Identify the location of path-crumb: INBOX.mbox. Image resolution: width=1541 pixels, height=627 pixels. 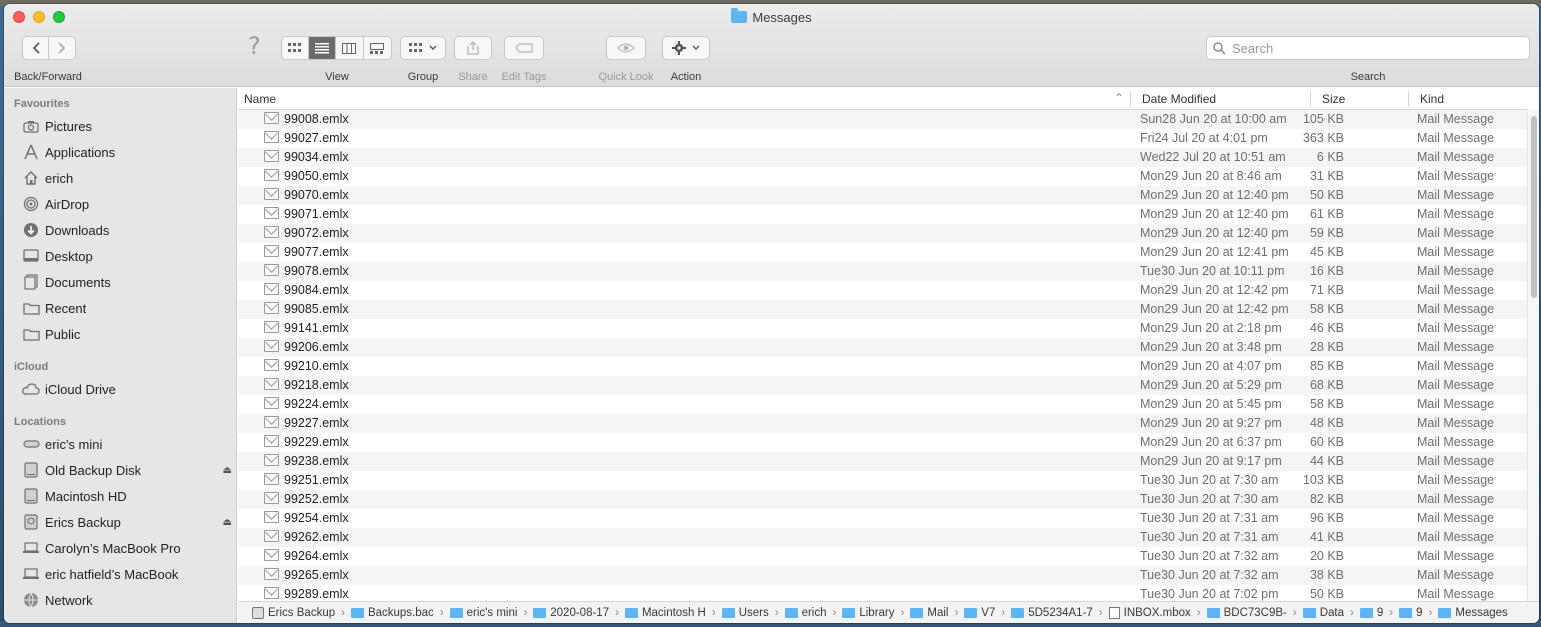
(1149, 612).